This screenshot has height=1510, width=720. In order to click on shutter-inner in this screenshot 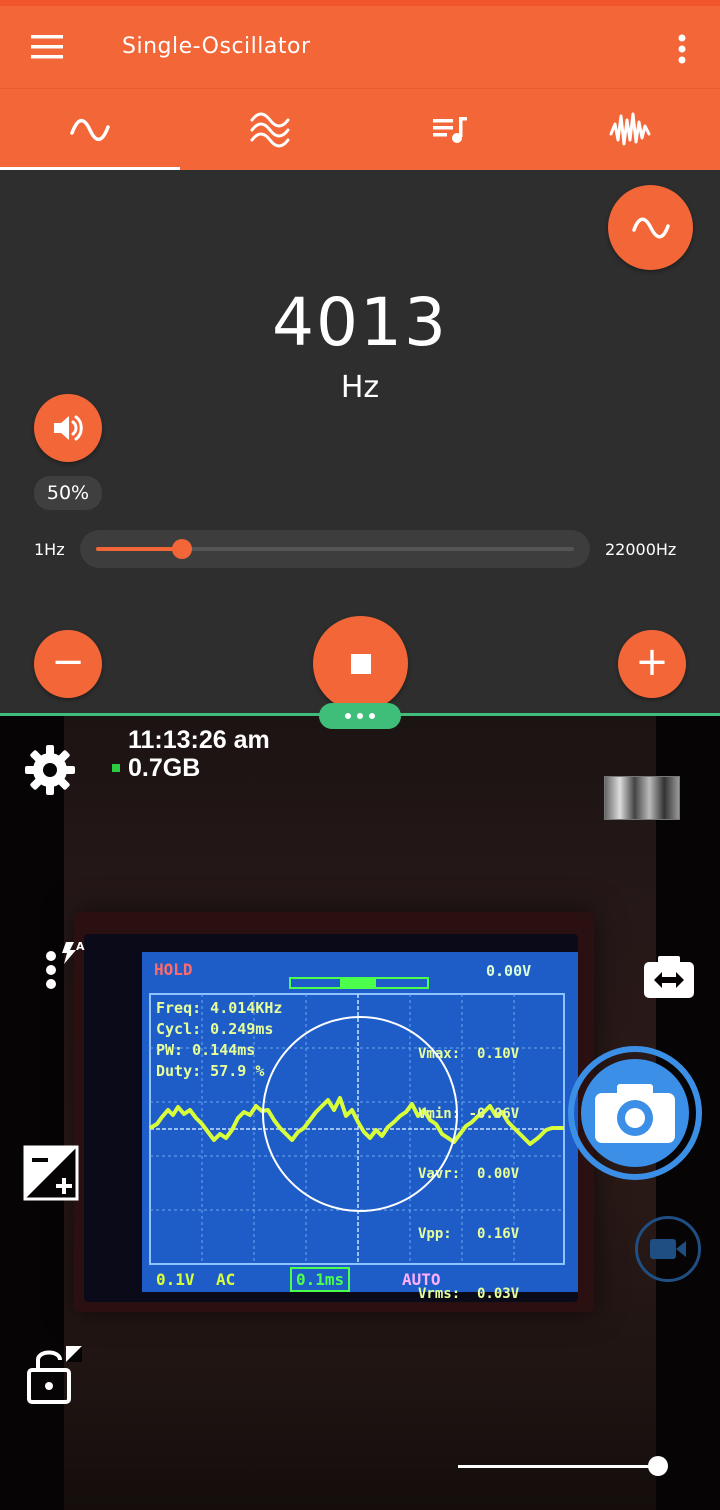, I will do `click(635, 1113)`.